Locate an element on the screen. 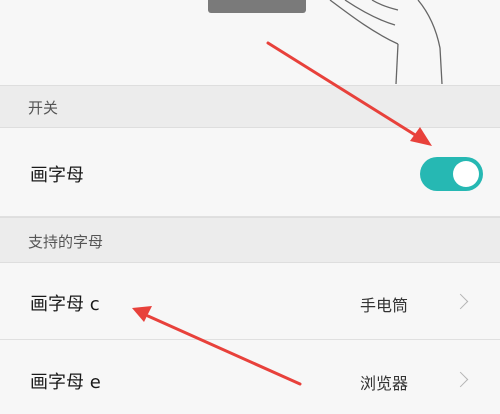 This screenshot has height=414, width=500. switch-section-header: 开关 is located at coordinates (250, 106).